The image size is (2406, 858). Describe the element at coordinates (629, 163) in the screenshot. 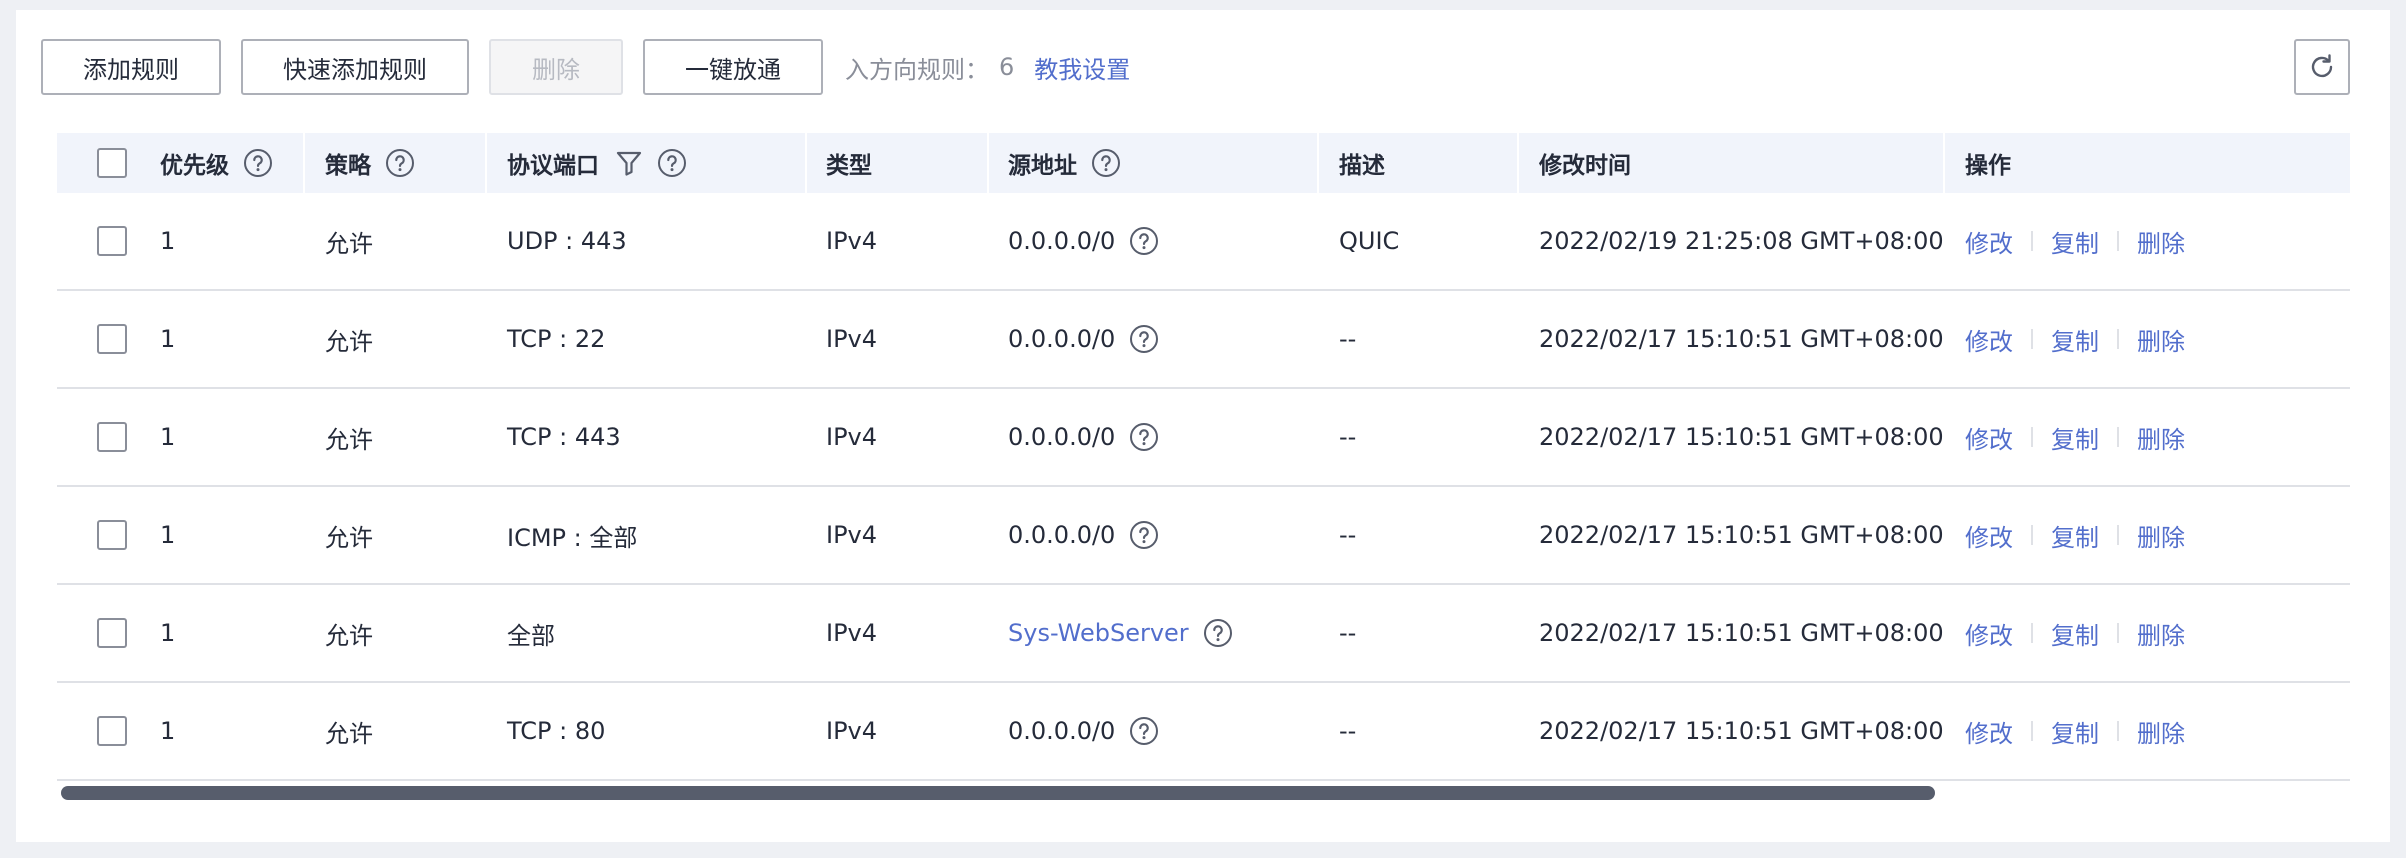

I see `filter-icon` at that location.